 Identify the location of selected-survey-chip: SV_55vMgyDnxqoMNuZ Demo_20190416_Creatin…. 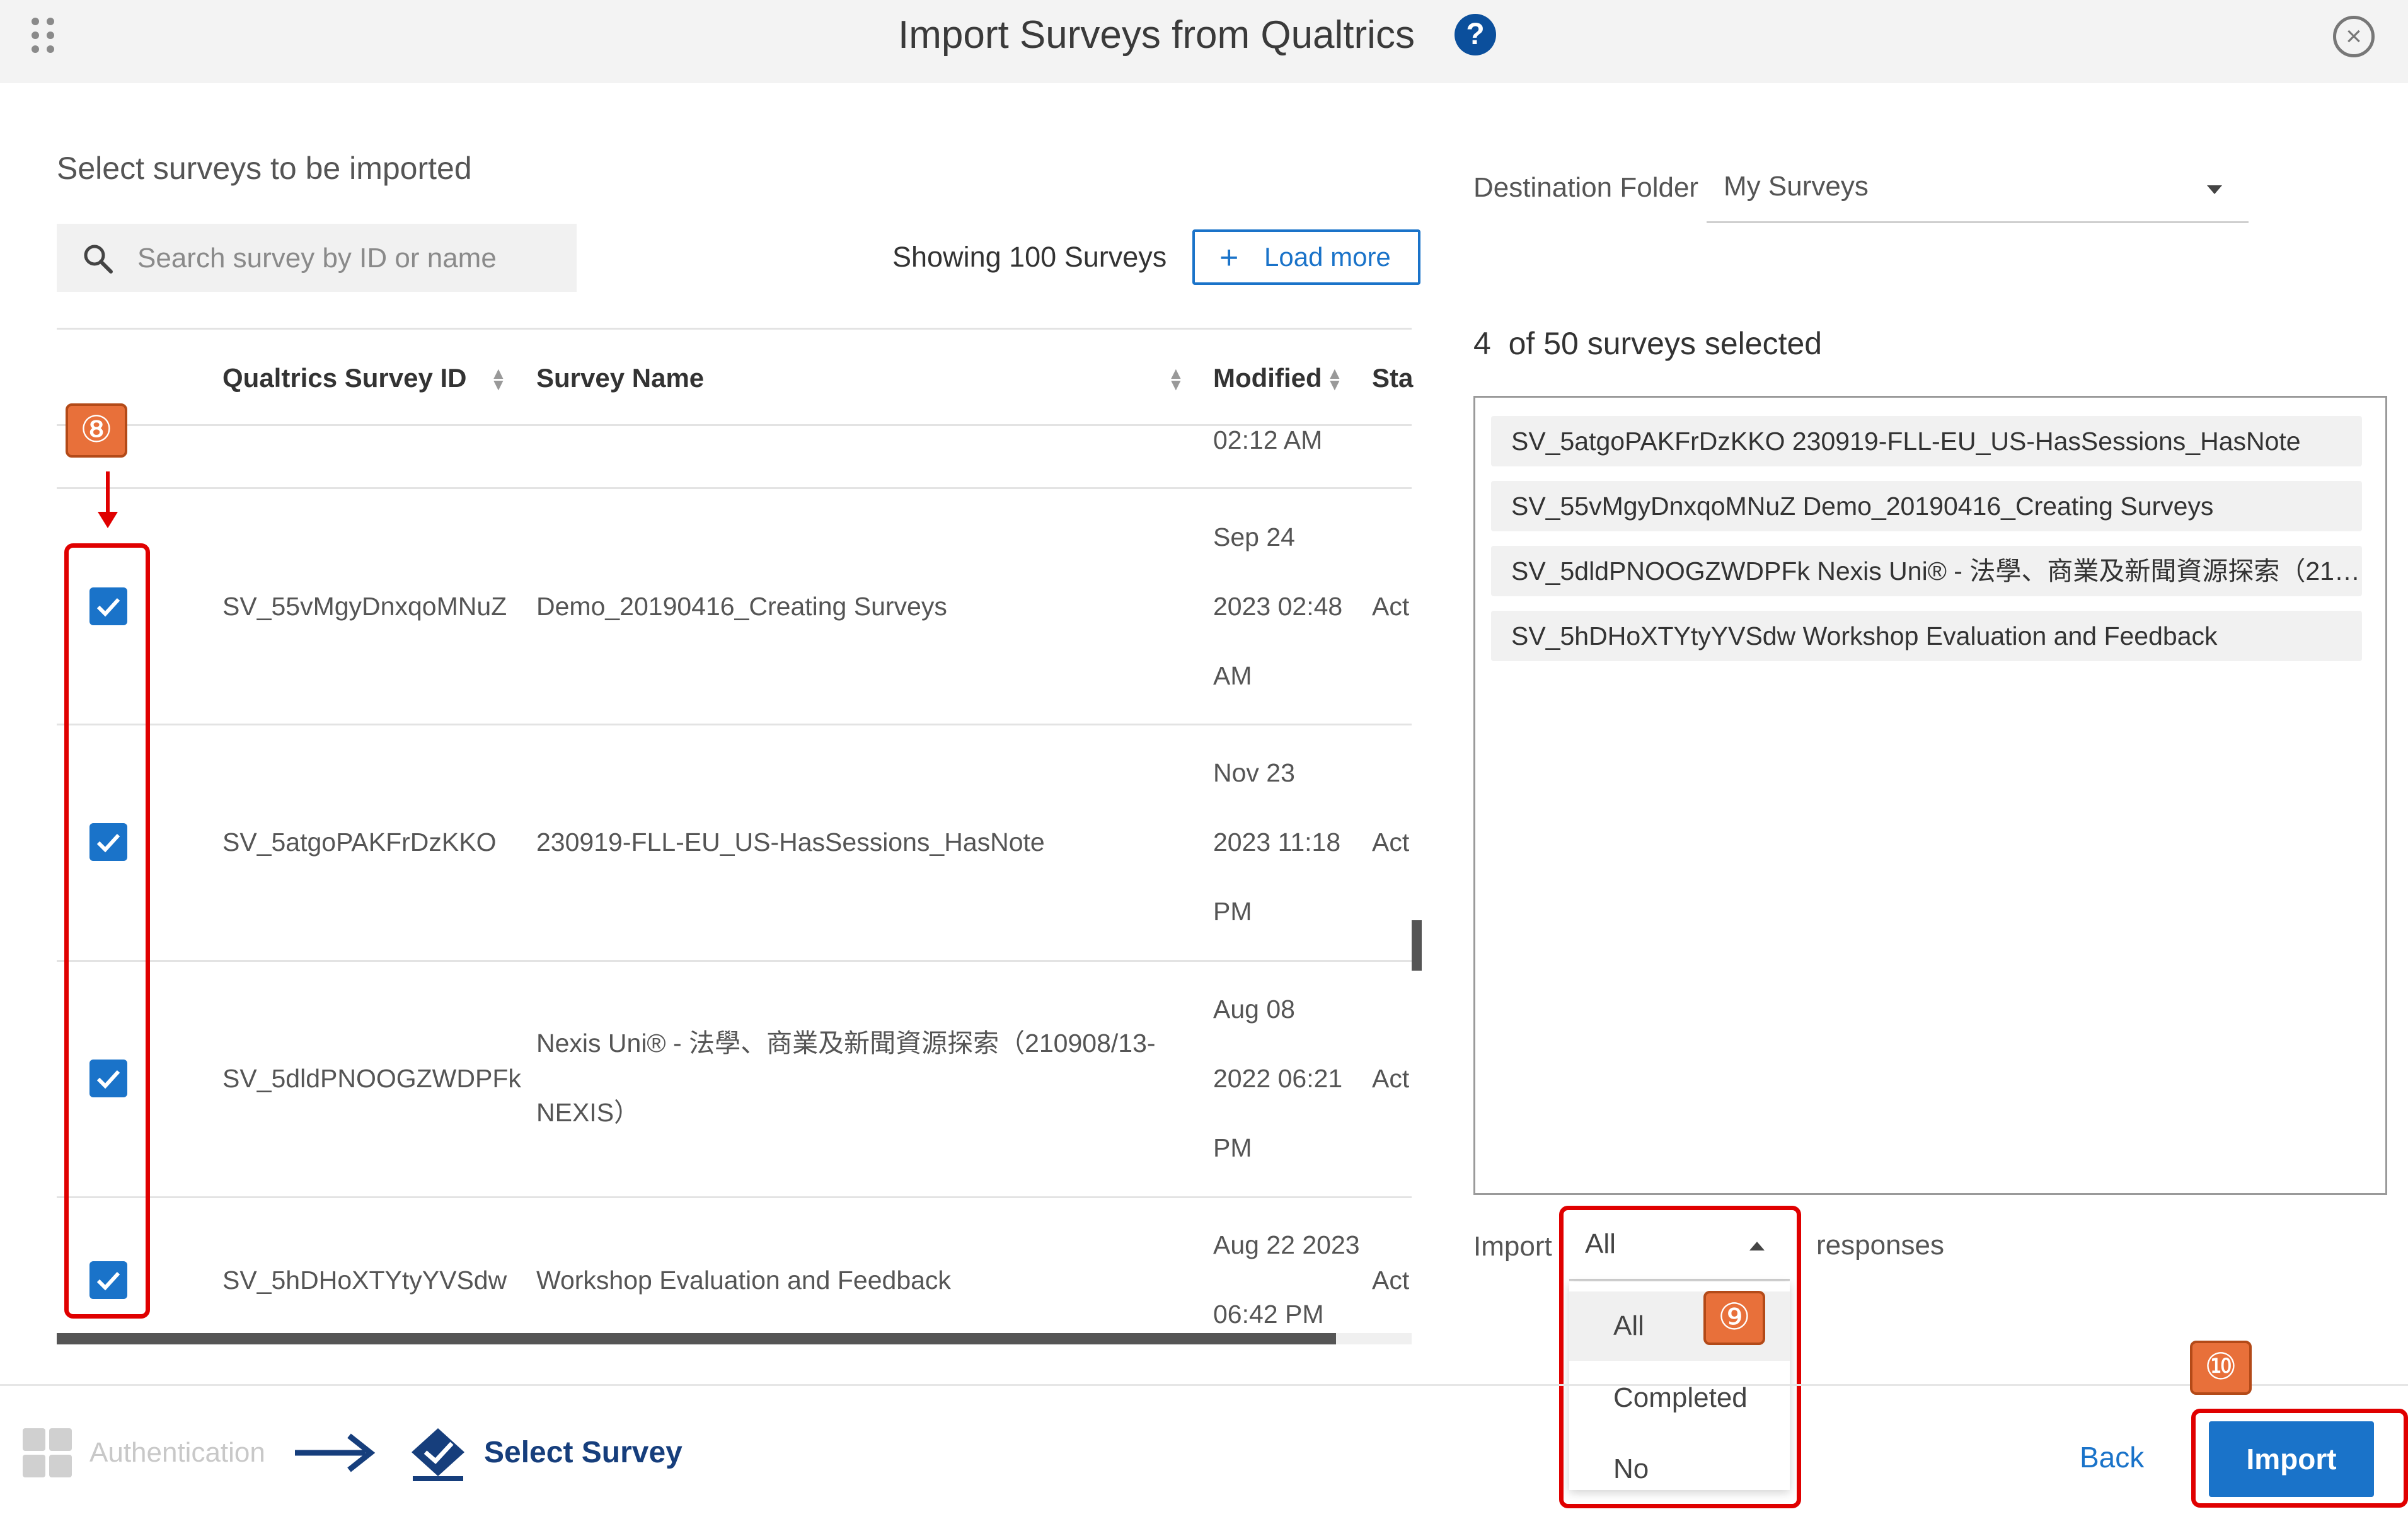
(1926, 506).